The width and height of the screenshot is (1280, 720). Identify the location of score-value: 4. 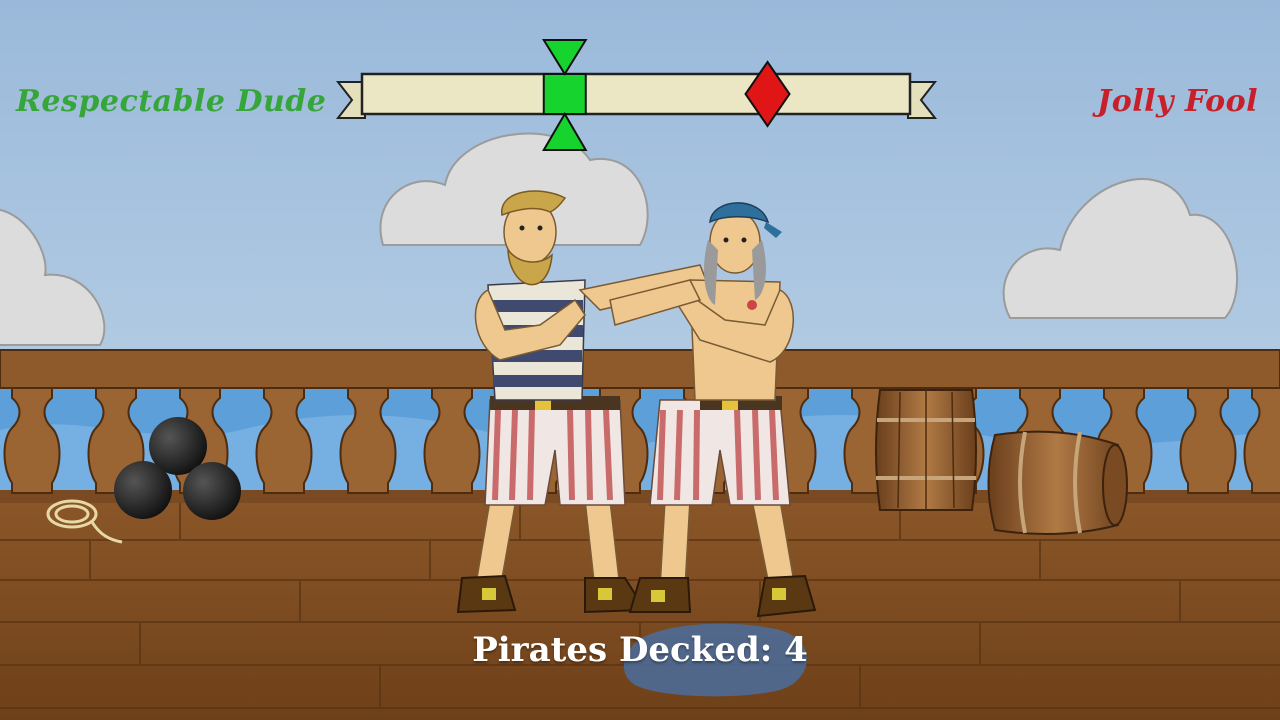
(796, 650).